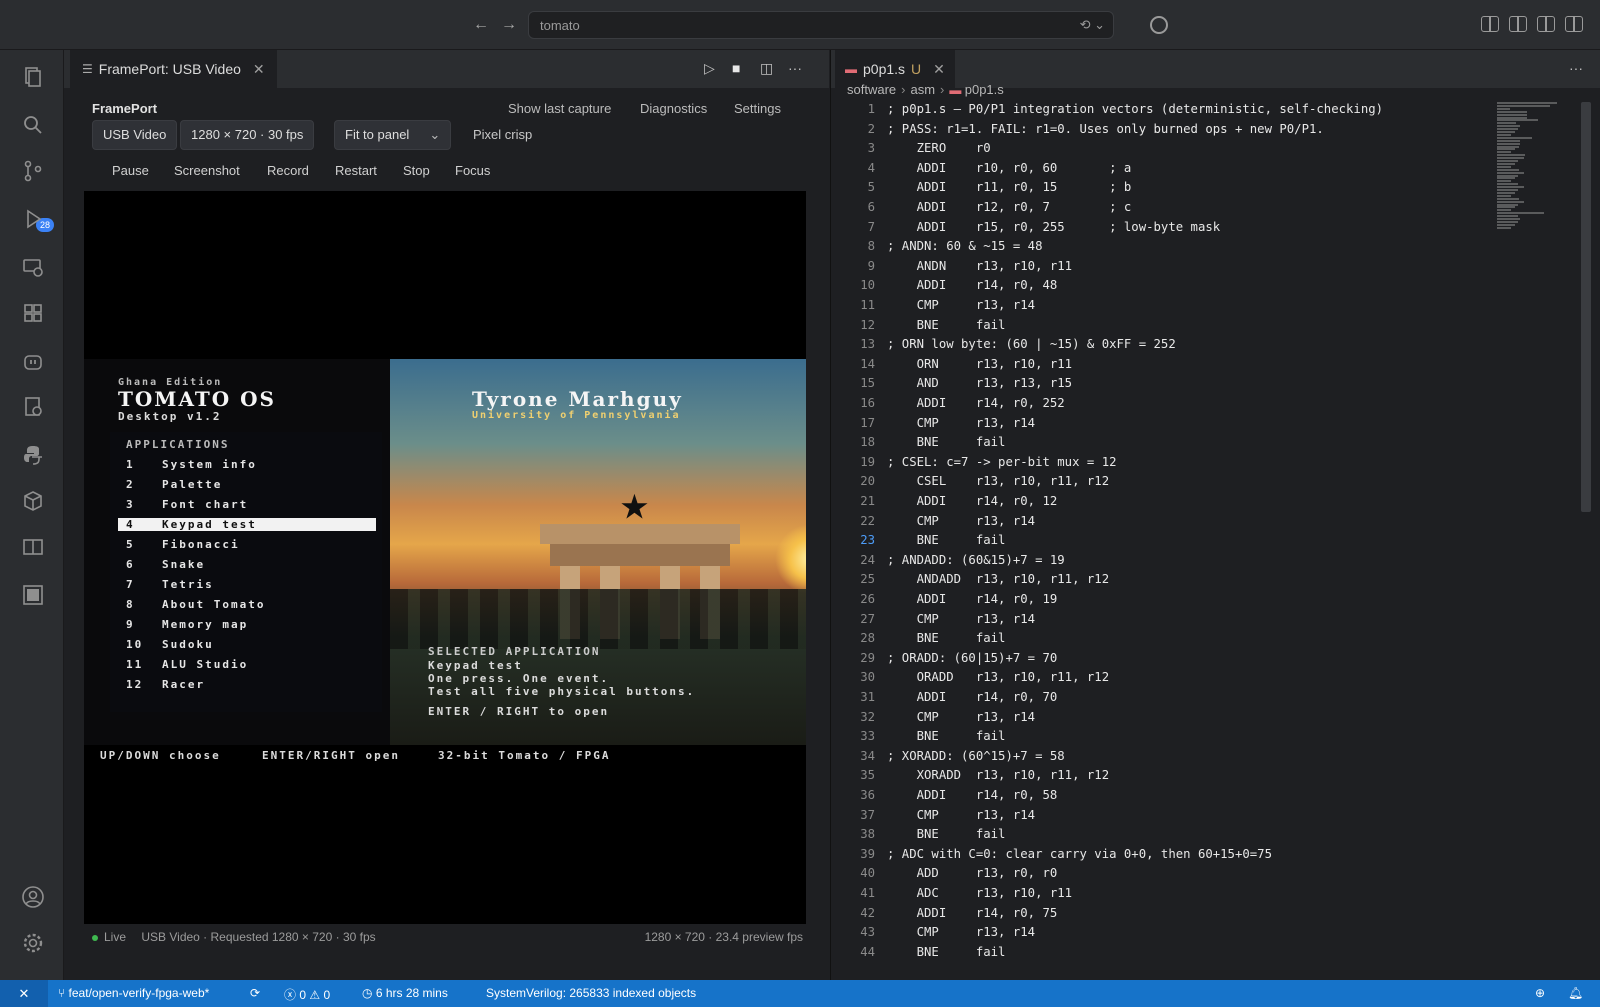 The image size is (1600, 1007). I want to click on chat-icon: ⟲ ⌄, so click(1092, 25).